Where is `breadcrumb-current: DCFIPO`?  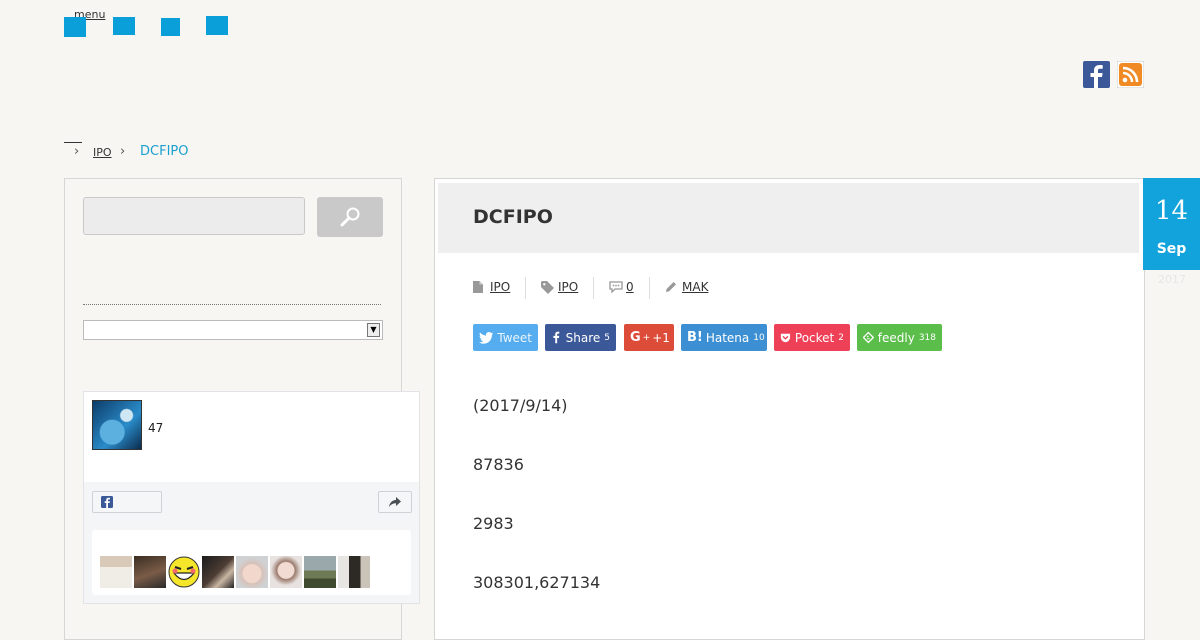
breadcrumb-current: DCFIPO is located at coordinates (164, 151).